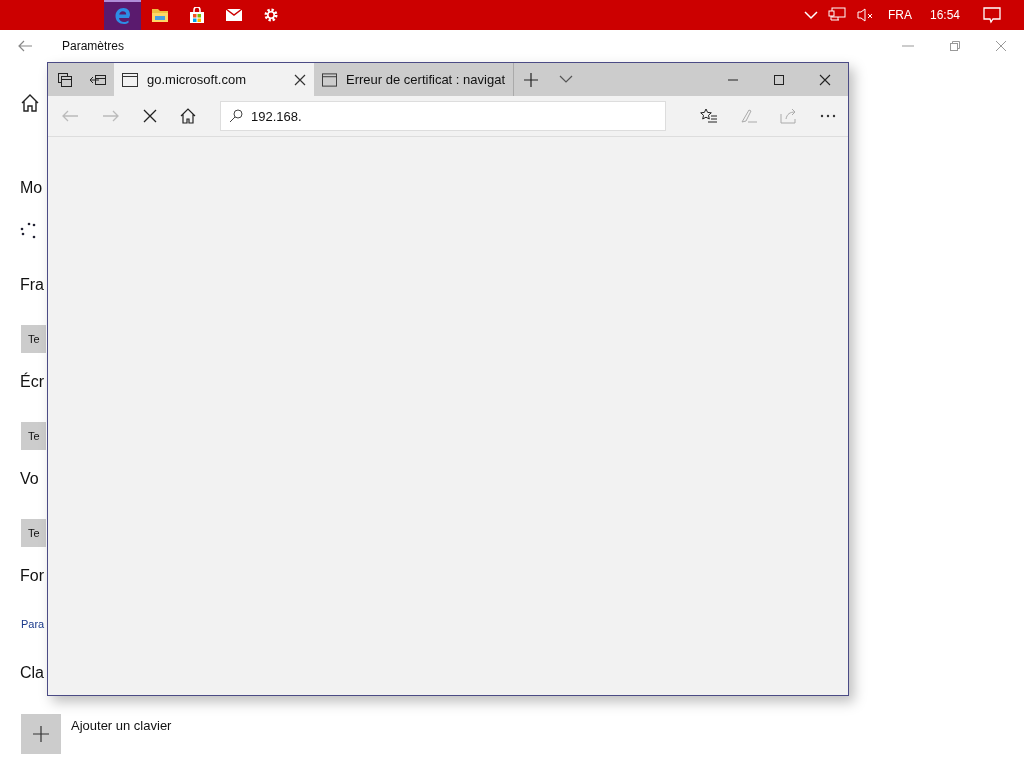 This screenshot has width=1024, height=768. Describe the element at coordinates (414, 79) in the screenshot. I see `browser-tab: Erreur de certificat : navigat` at that location.